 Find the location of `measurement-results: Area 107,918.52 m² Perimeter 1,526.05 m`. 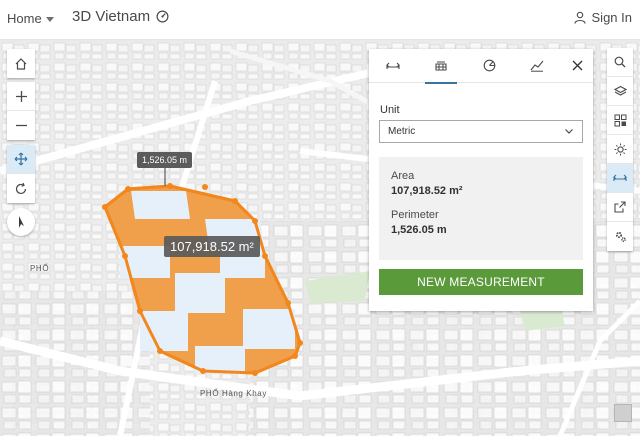

measurement-results: Area 107,918.52 m² Perimeter 1,526.05 m is located at coordinates (481, 208).